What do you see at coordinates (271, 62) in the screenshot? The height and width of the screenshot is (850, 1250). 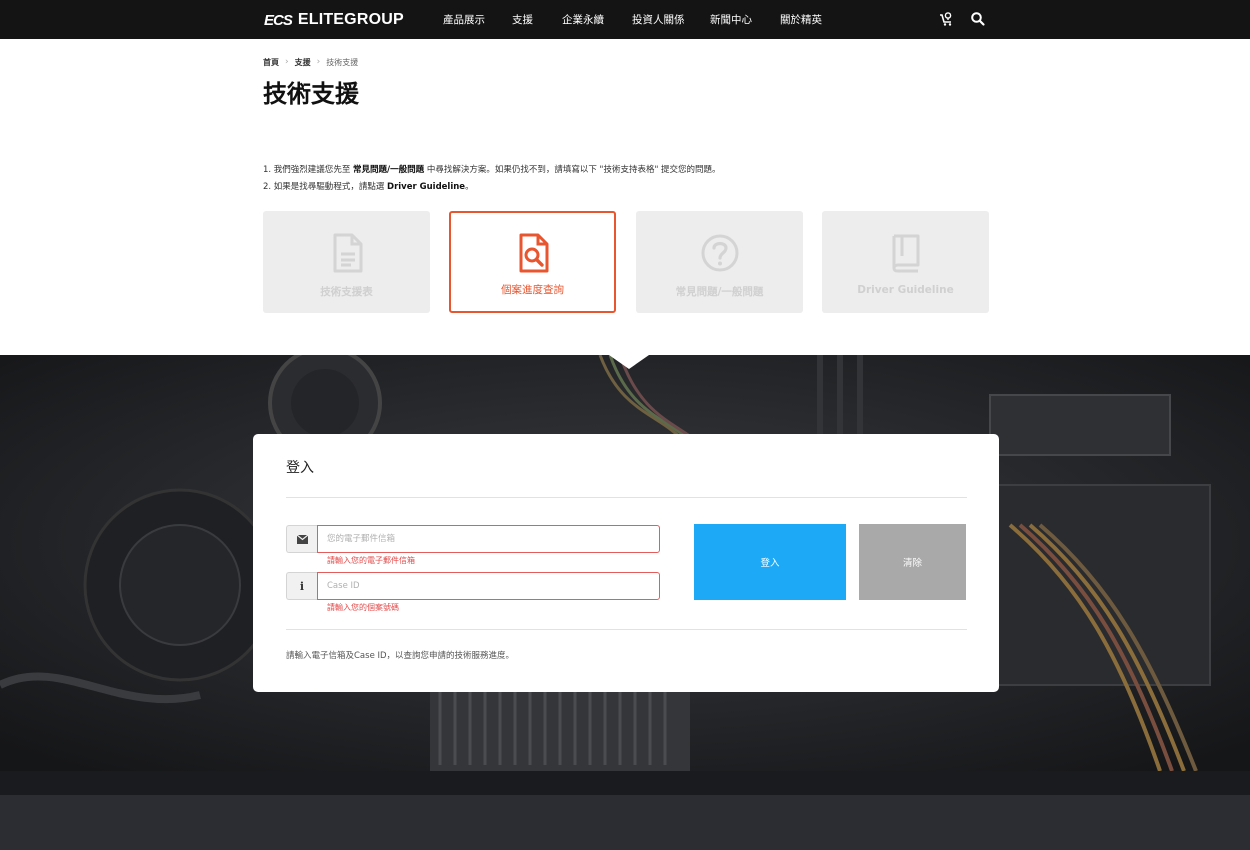 I see `breadcrumb-home: 首頁` at bounding box center [271, 62].